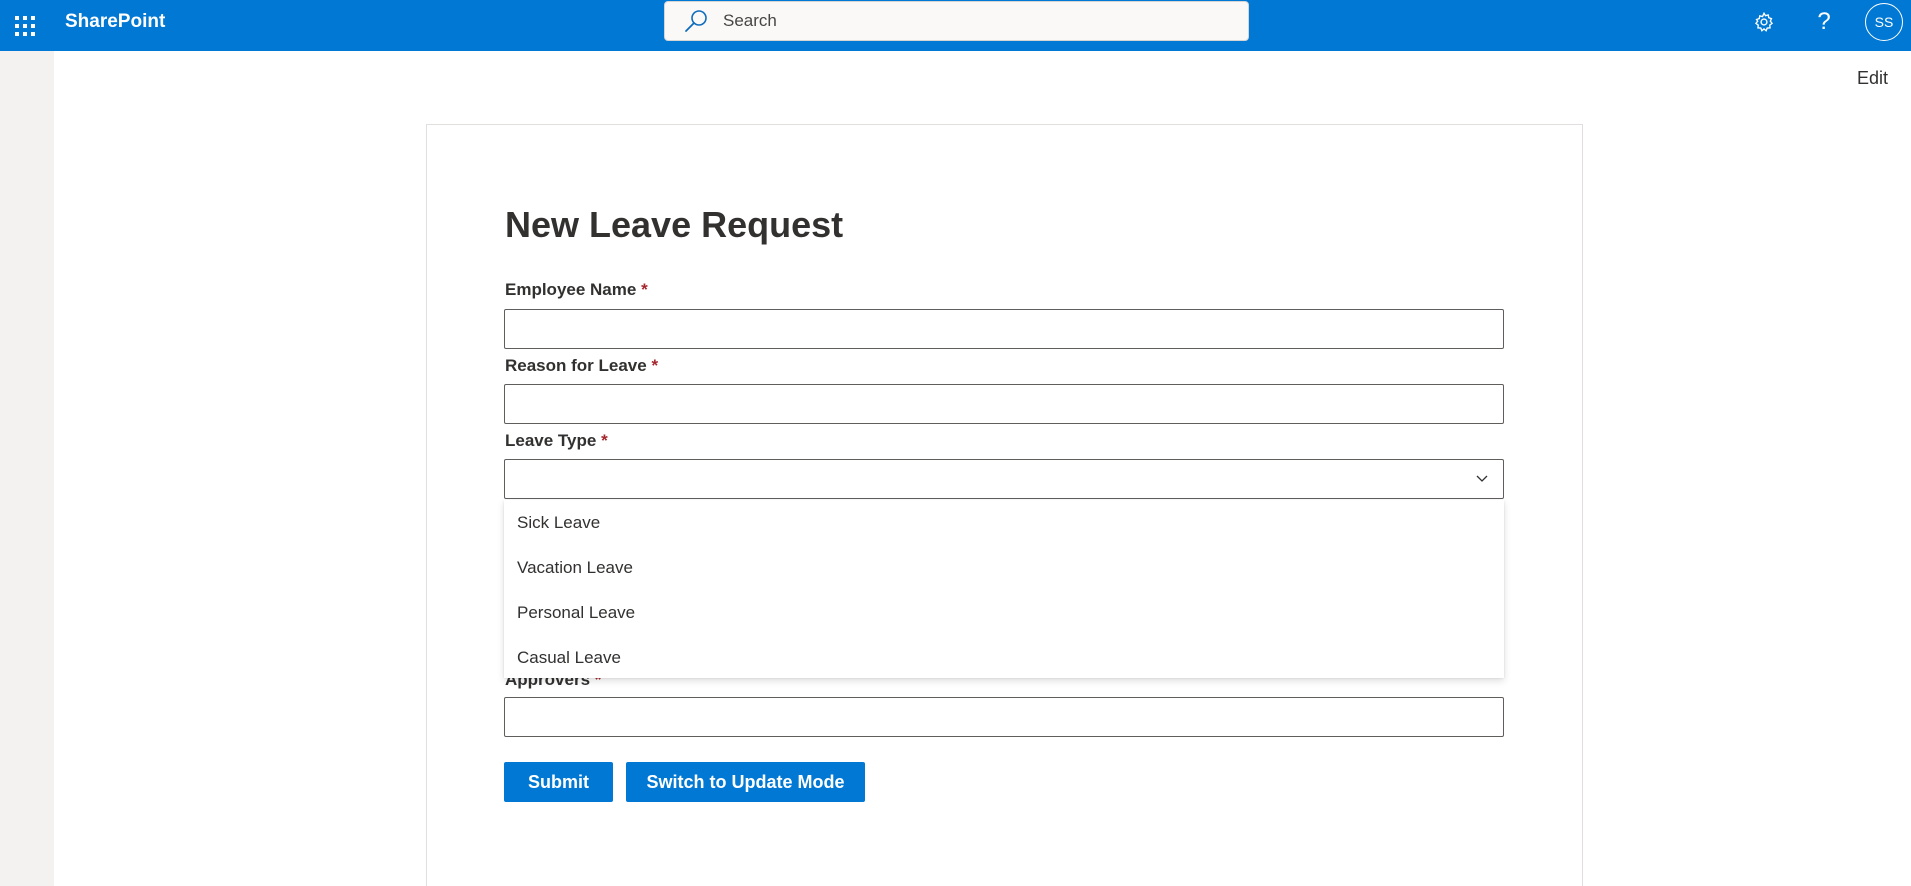 This screenshot has width=1911, height=886. I want to click on app-name: SharePoint, so click(115, 25).